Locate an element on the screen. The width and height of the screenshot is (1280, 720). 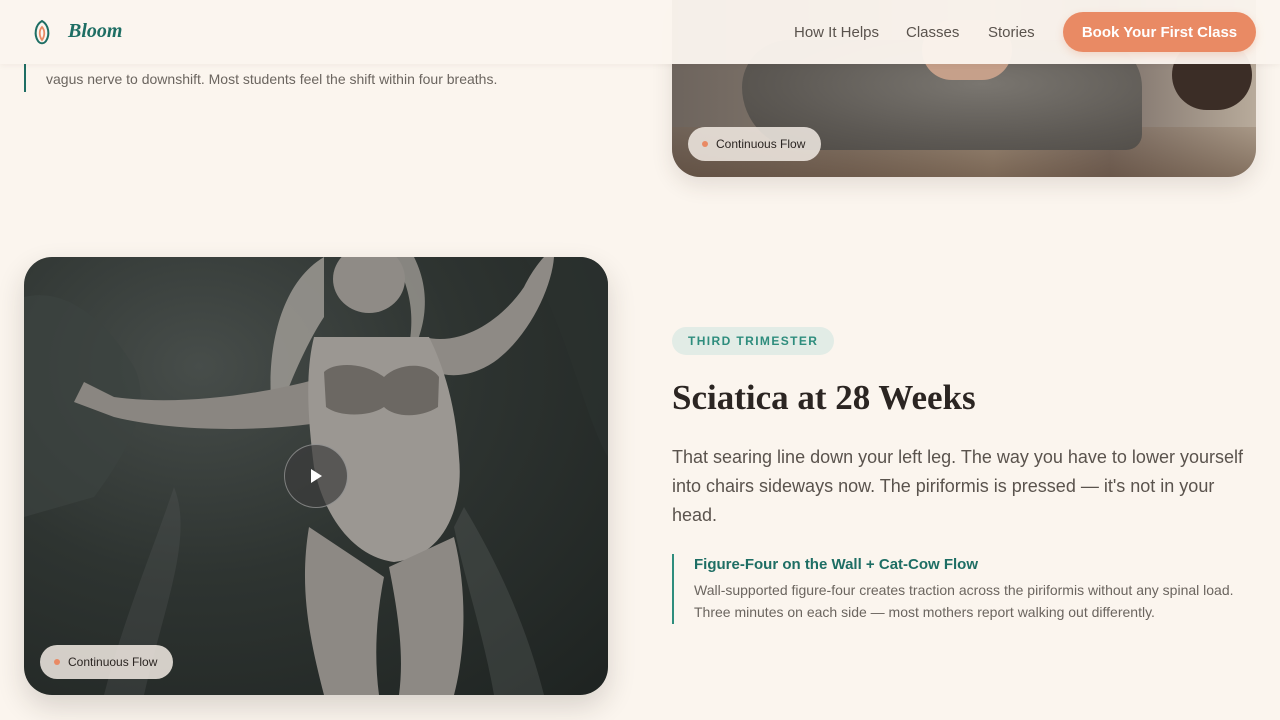
book-first-class-button: Book Your First Class is located at coordinates (1159, 32).